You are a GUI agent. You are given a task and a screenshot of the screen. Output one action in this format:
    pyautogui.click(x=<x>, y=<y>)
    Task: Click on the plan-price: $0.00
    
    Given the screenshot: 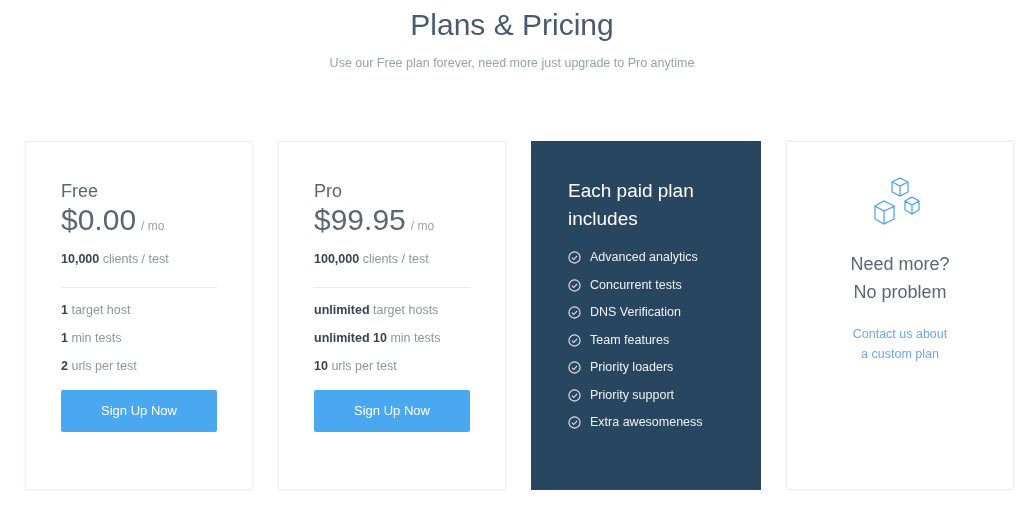 What is the action you would take?
    pyautogui.click(x=99, y=219)
    